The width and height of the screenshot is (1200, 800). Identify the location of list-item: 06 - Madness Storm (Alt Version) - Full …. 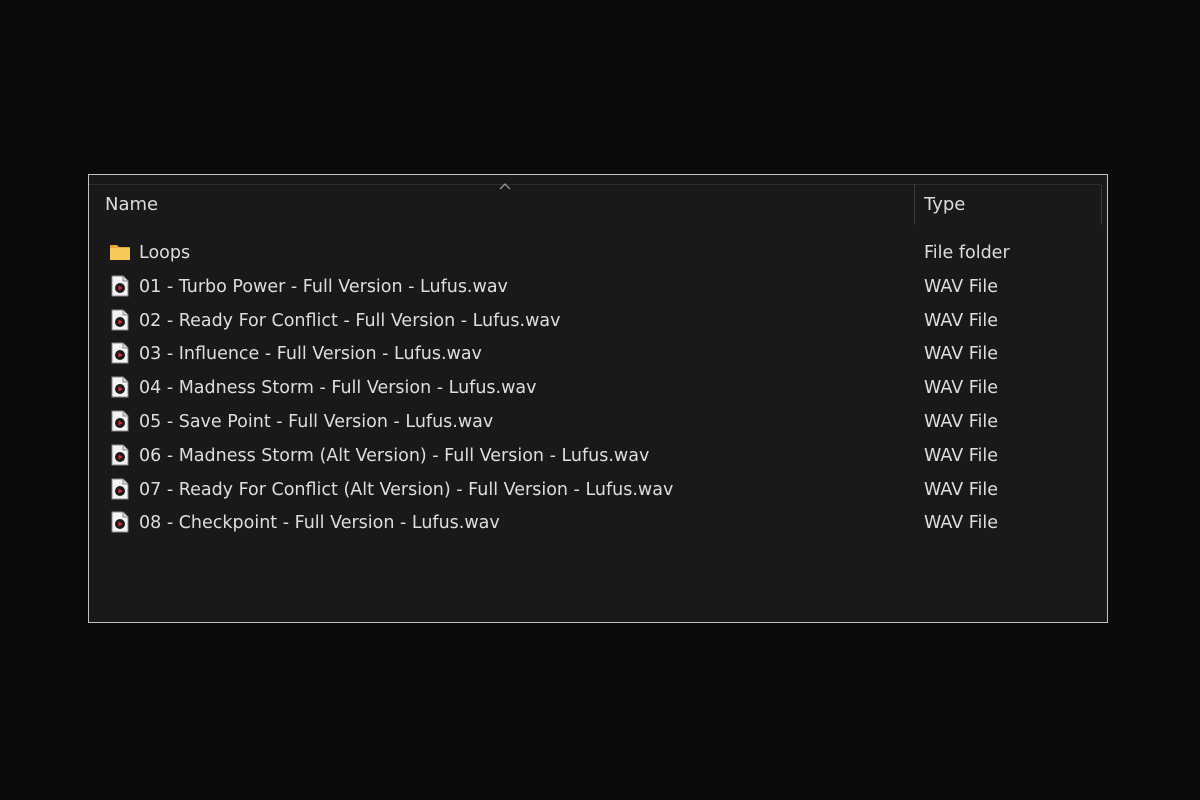
(595, 456).